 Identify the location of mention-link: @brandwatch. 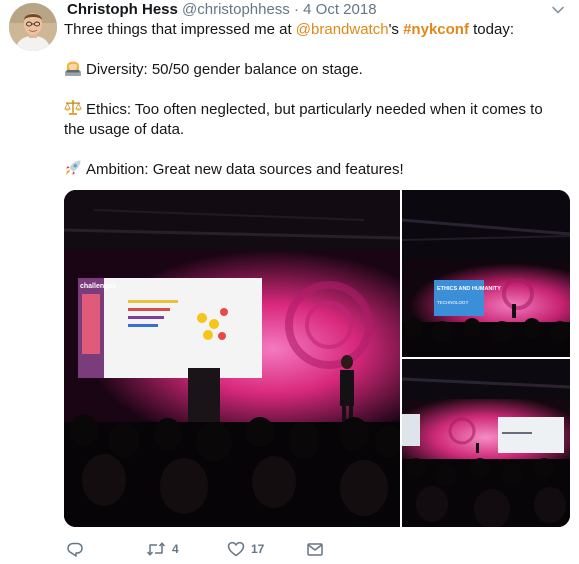
(342, 29).